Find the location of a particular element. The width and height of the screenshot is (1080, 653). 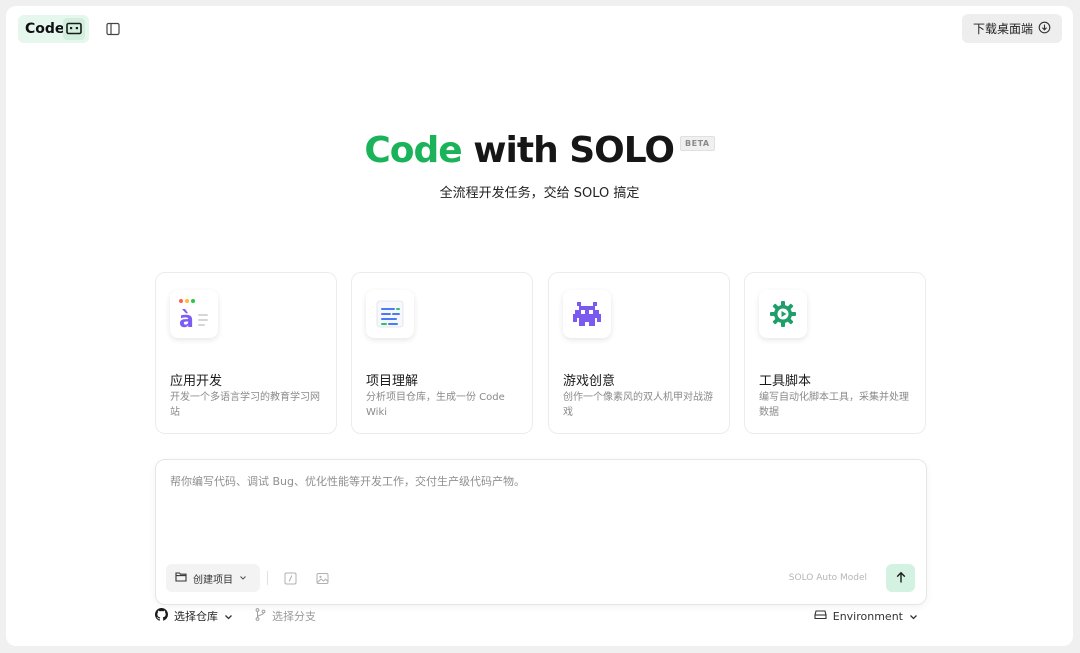

card-title: 应用开发 is located at coordinates (196, 381).